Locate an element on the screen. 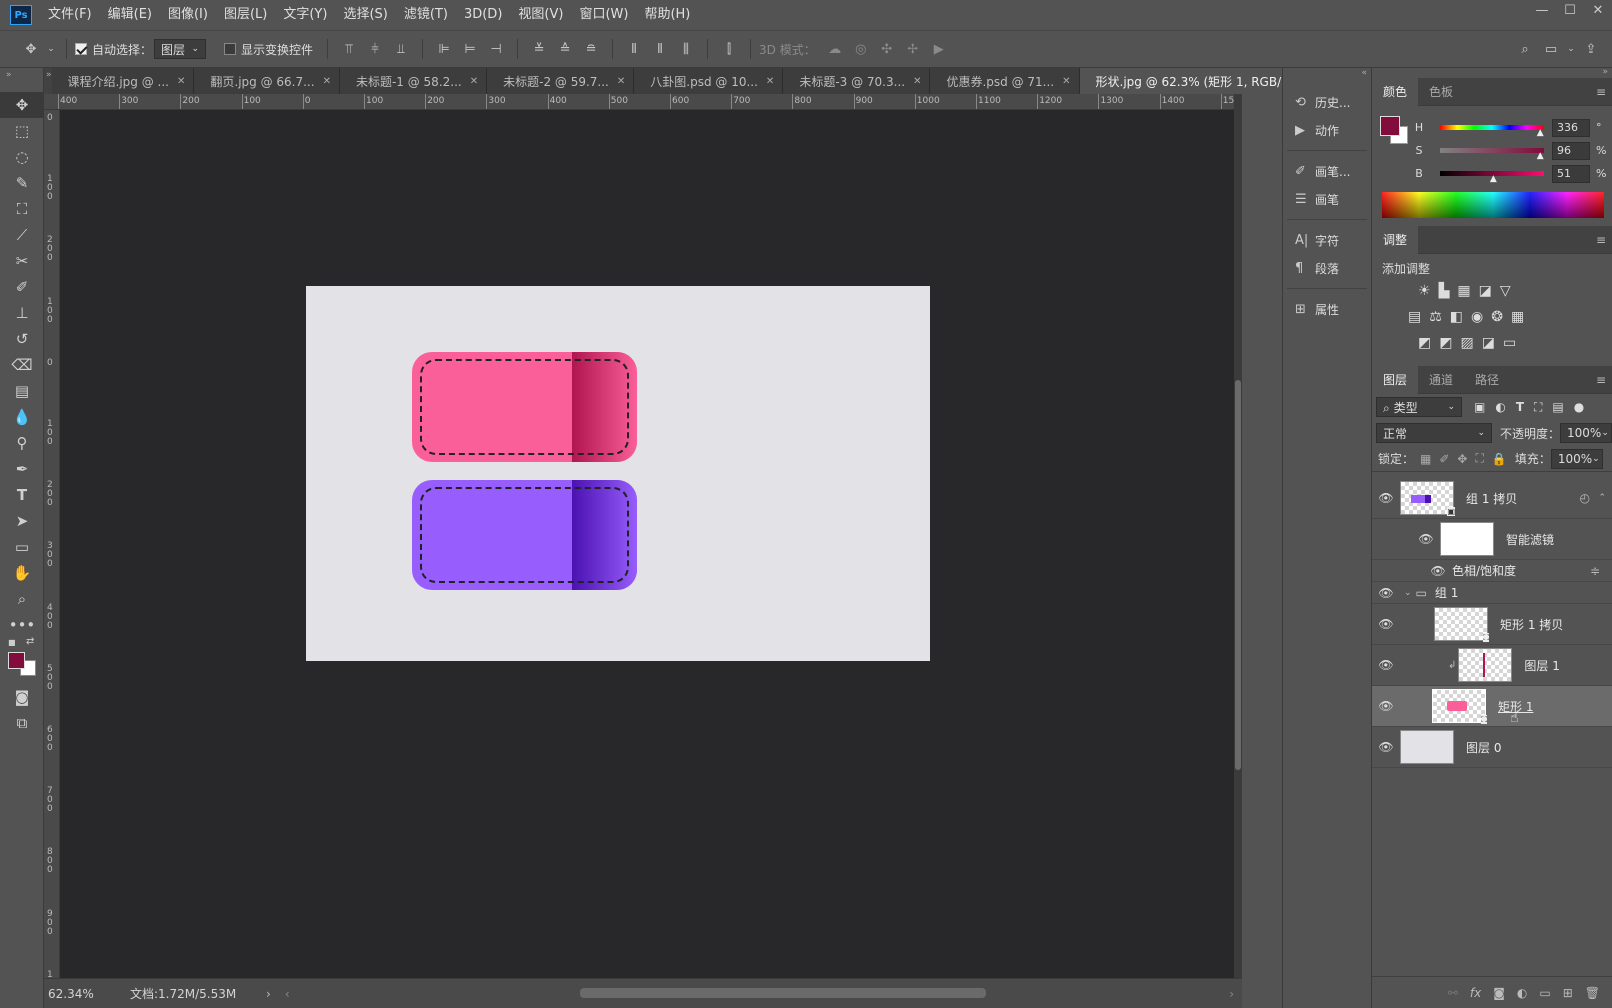 Image resolution: width=1612 pixels, height=1008 pixels. eyedropper-tool-icon: ⟋ is located at coordinates (22, 235).